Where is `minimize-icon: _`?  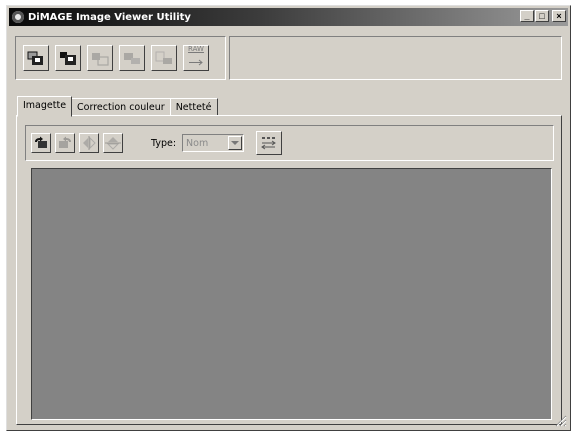
minimize-icon: _ is located at coordinates (527, 15).